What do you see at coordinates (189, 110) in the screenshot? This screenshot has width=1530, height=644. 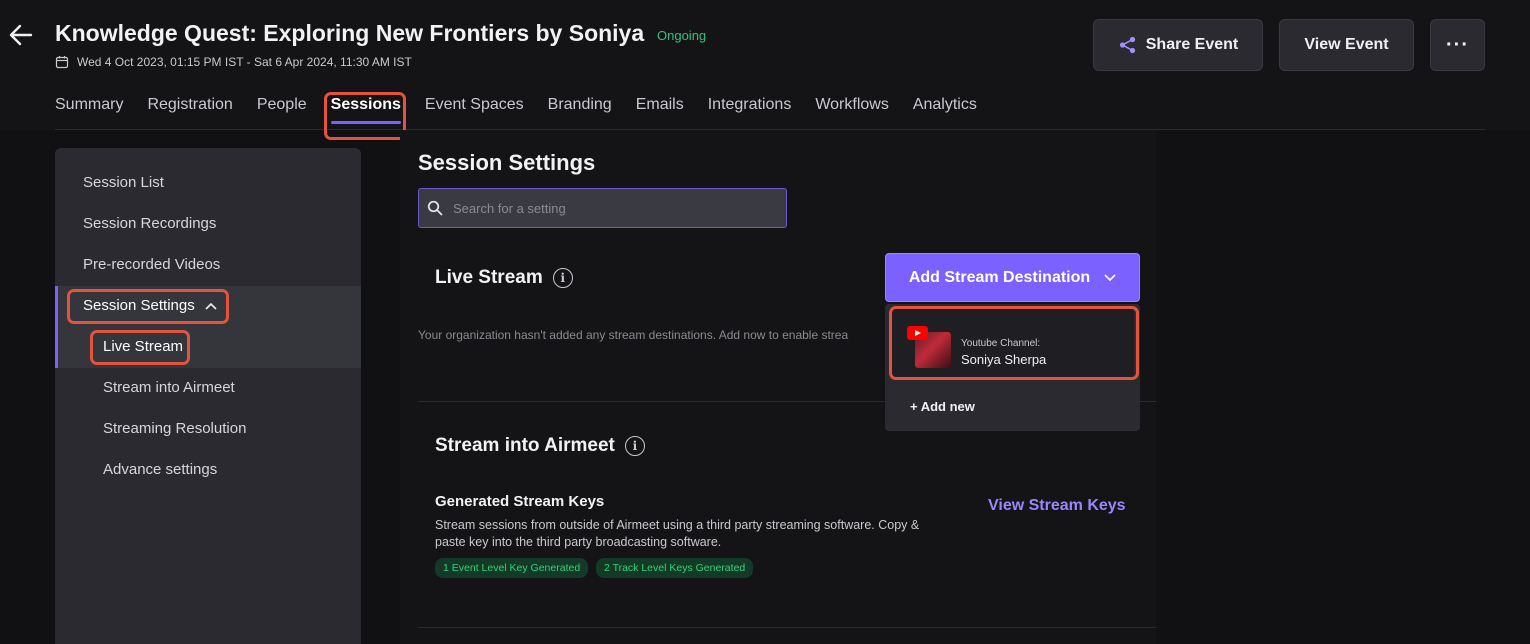 I see `tab-registration: Registration` at bounding box center [189, 110].